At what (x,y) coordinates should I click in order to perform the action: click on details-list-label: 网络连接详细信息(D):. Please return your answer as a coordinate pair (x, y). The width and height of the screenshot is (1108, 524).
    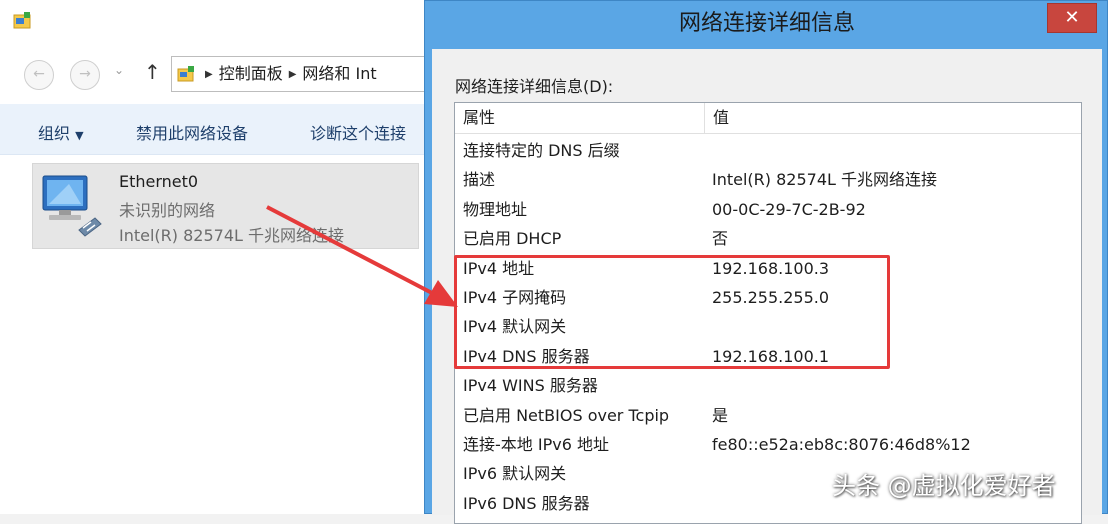
    Looking at the image, I should click on (534, 86).